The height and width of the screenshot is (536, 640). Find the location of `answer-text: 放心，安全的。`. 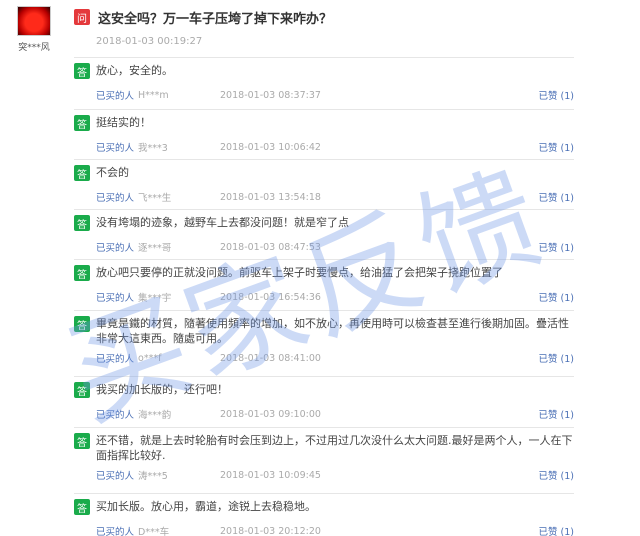

answer-text: 放心，安全的。 is located at coordinates (134, 70).